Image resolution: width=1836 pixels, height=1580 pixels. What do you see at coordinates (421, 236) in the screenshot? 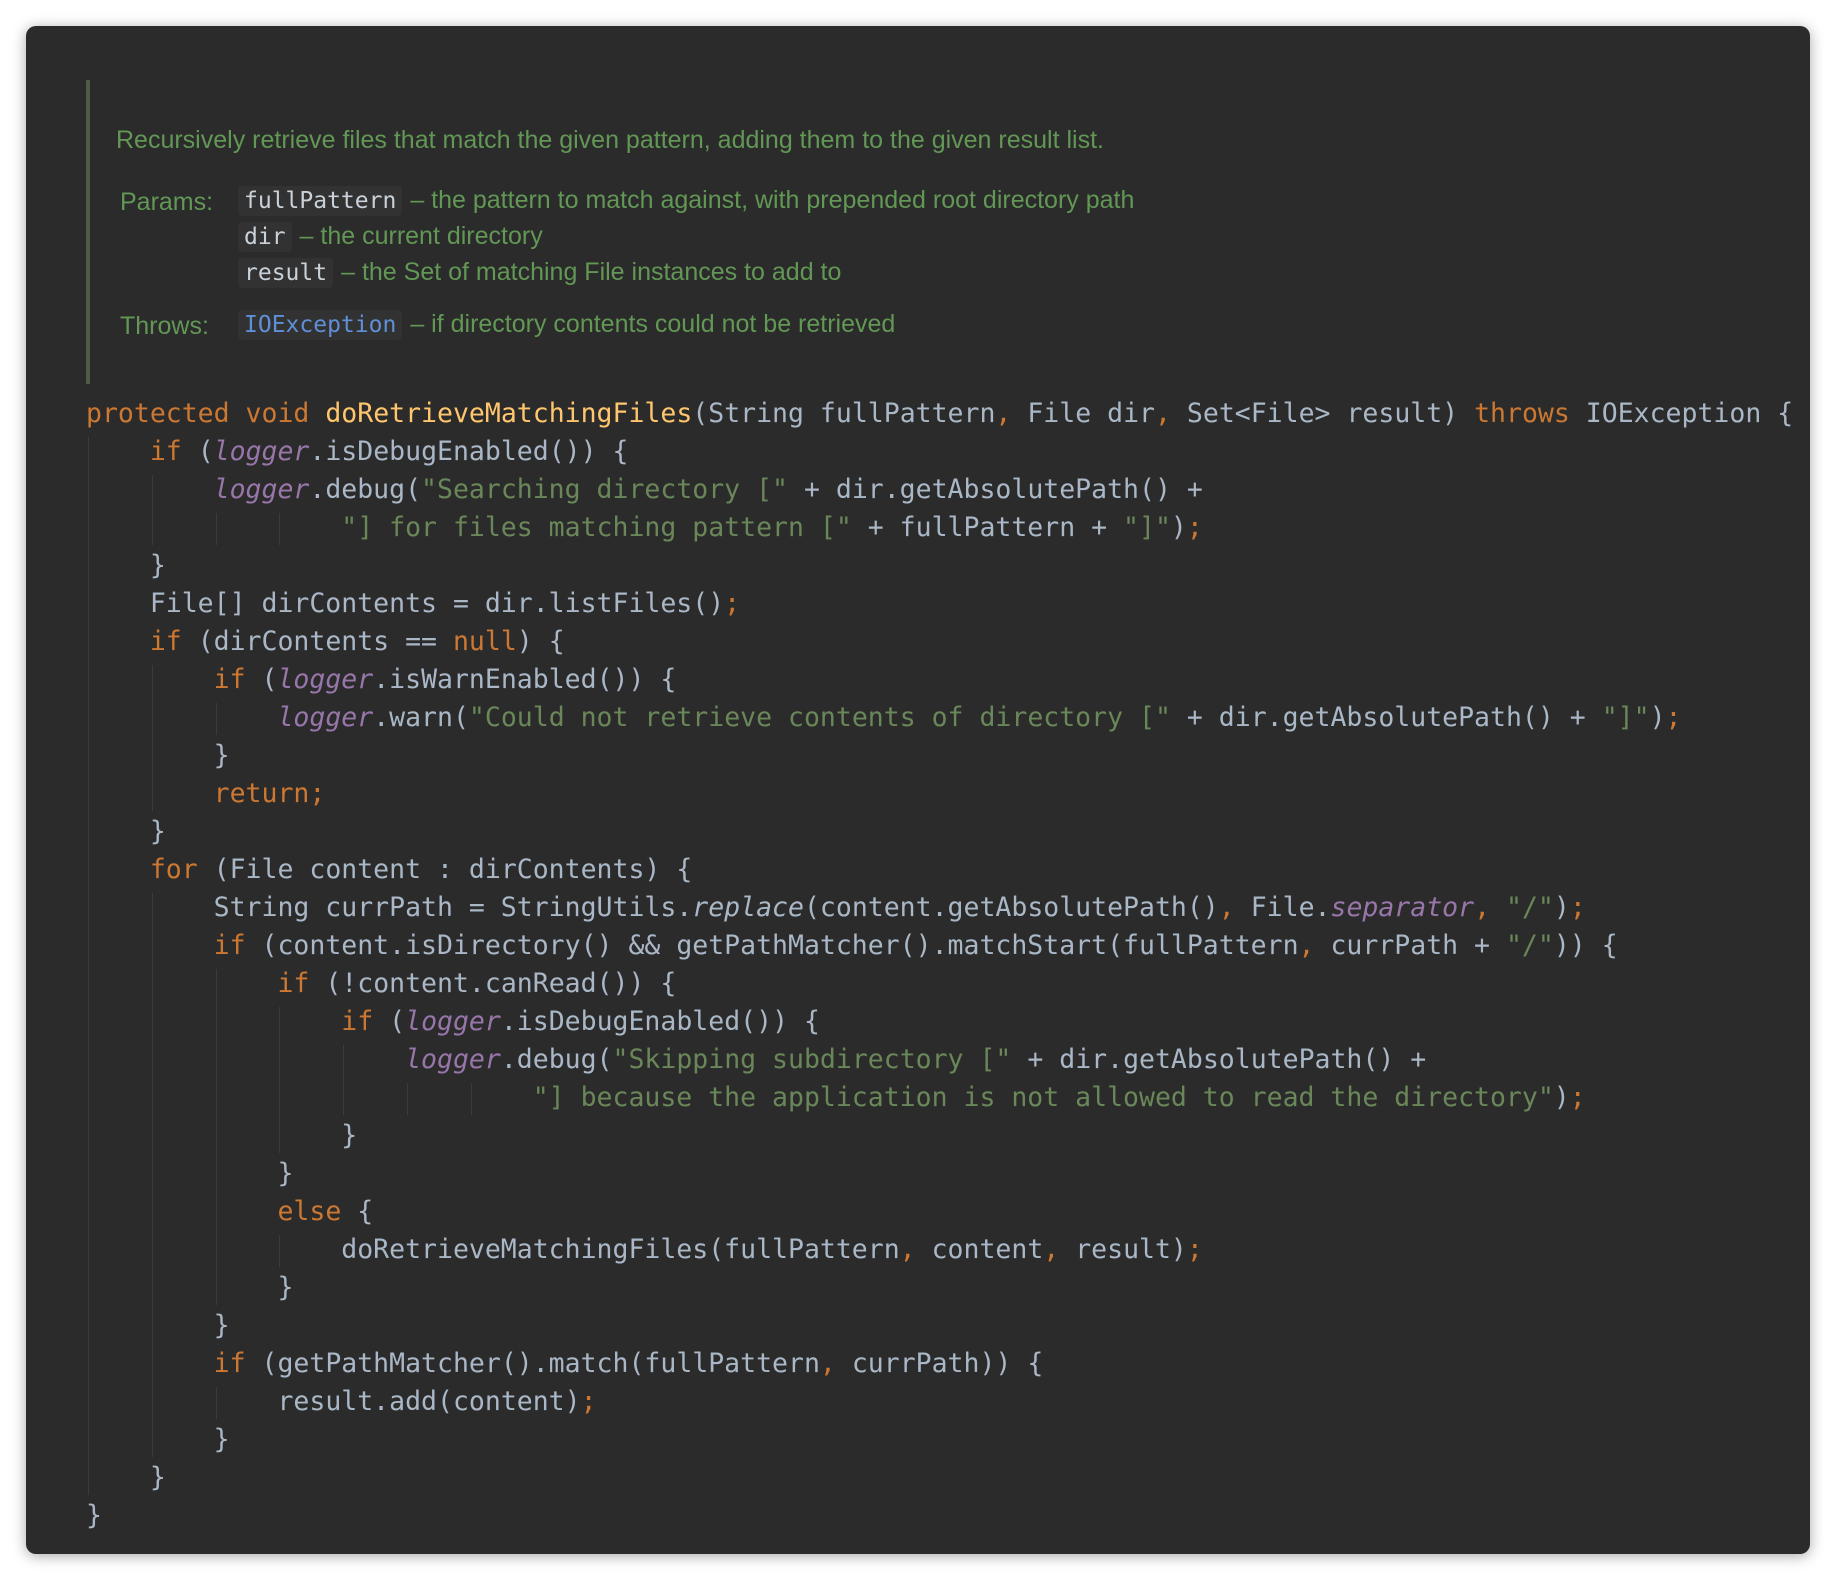
I see `doc-param-desc: – the current directory` at bounding box center [421, 236].